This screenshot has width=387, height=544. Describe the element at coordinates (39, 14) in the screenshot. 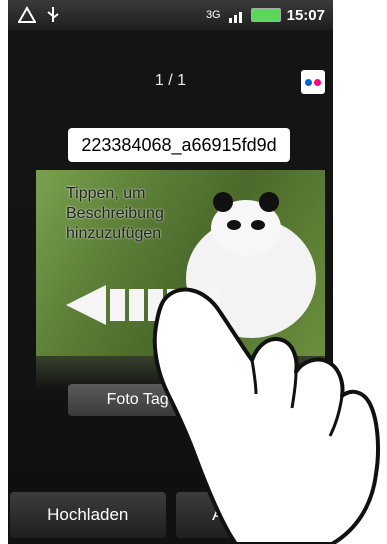

I see `status-left` at that location.